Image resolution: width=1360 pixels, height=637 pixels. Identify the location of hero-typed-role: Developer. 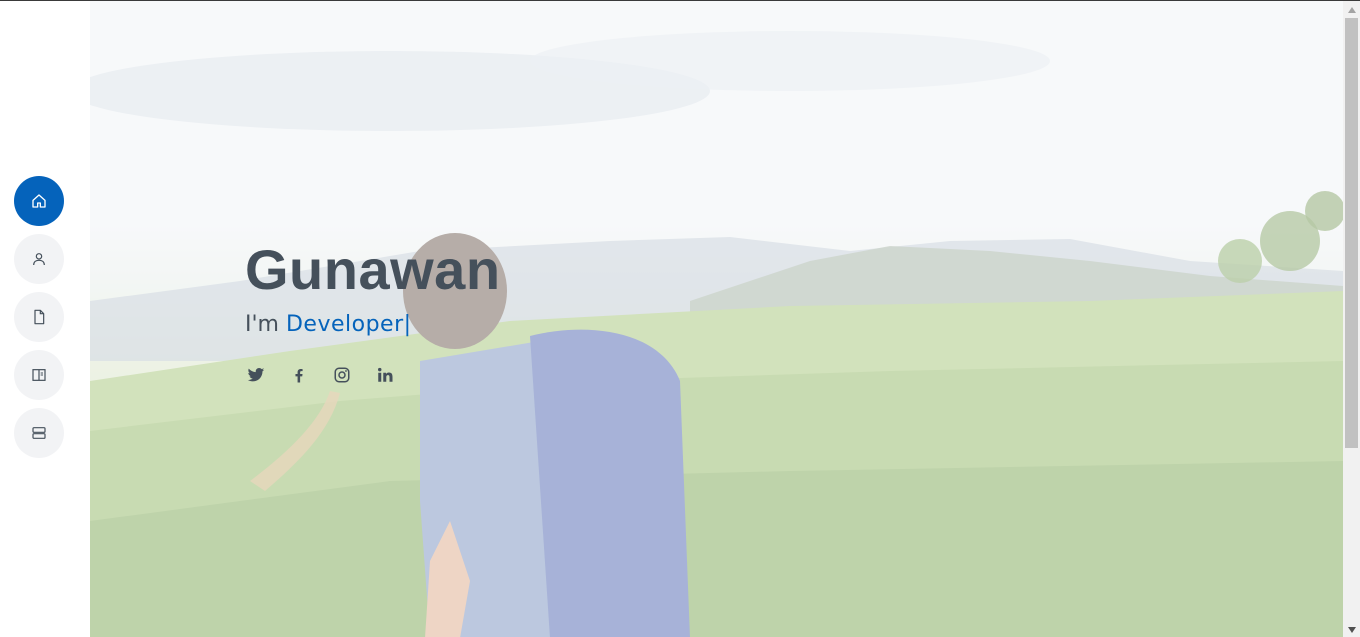
(344, 324).